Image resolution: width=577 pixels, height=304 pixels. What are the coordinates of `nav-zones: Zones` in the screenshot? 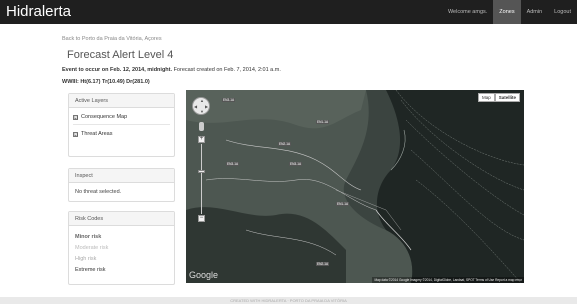 It's located at (507, 12).